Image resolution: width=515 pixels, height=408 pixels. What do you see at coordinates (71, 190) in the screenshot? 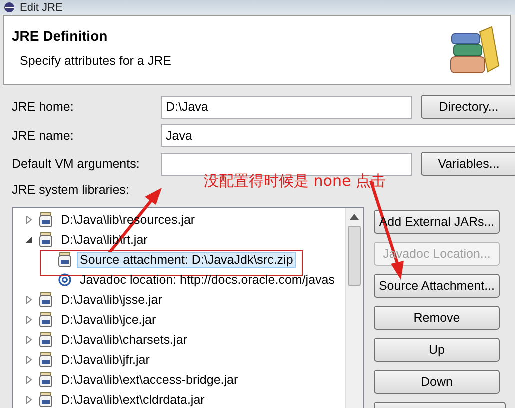
I see `libraries-label: JRE system libraries:` at bounding box center [71, 190].